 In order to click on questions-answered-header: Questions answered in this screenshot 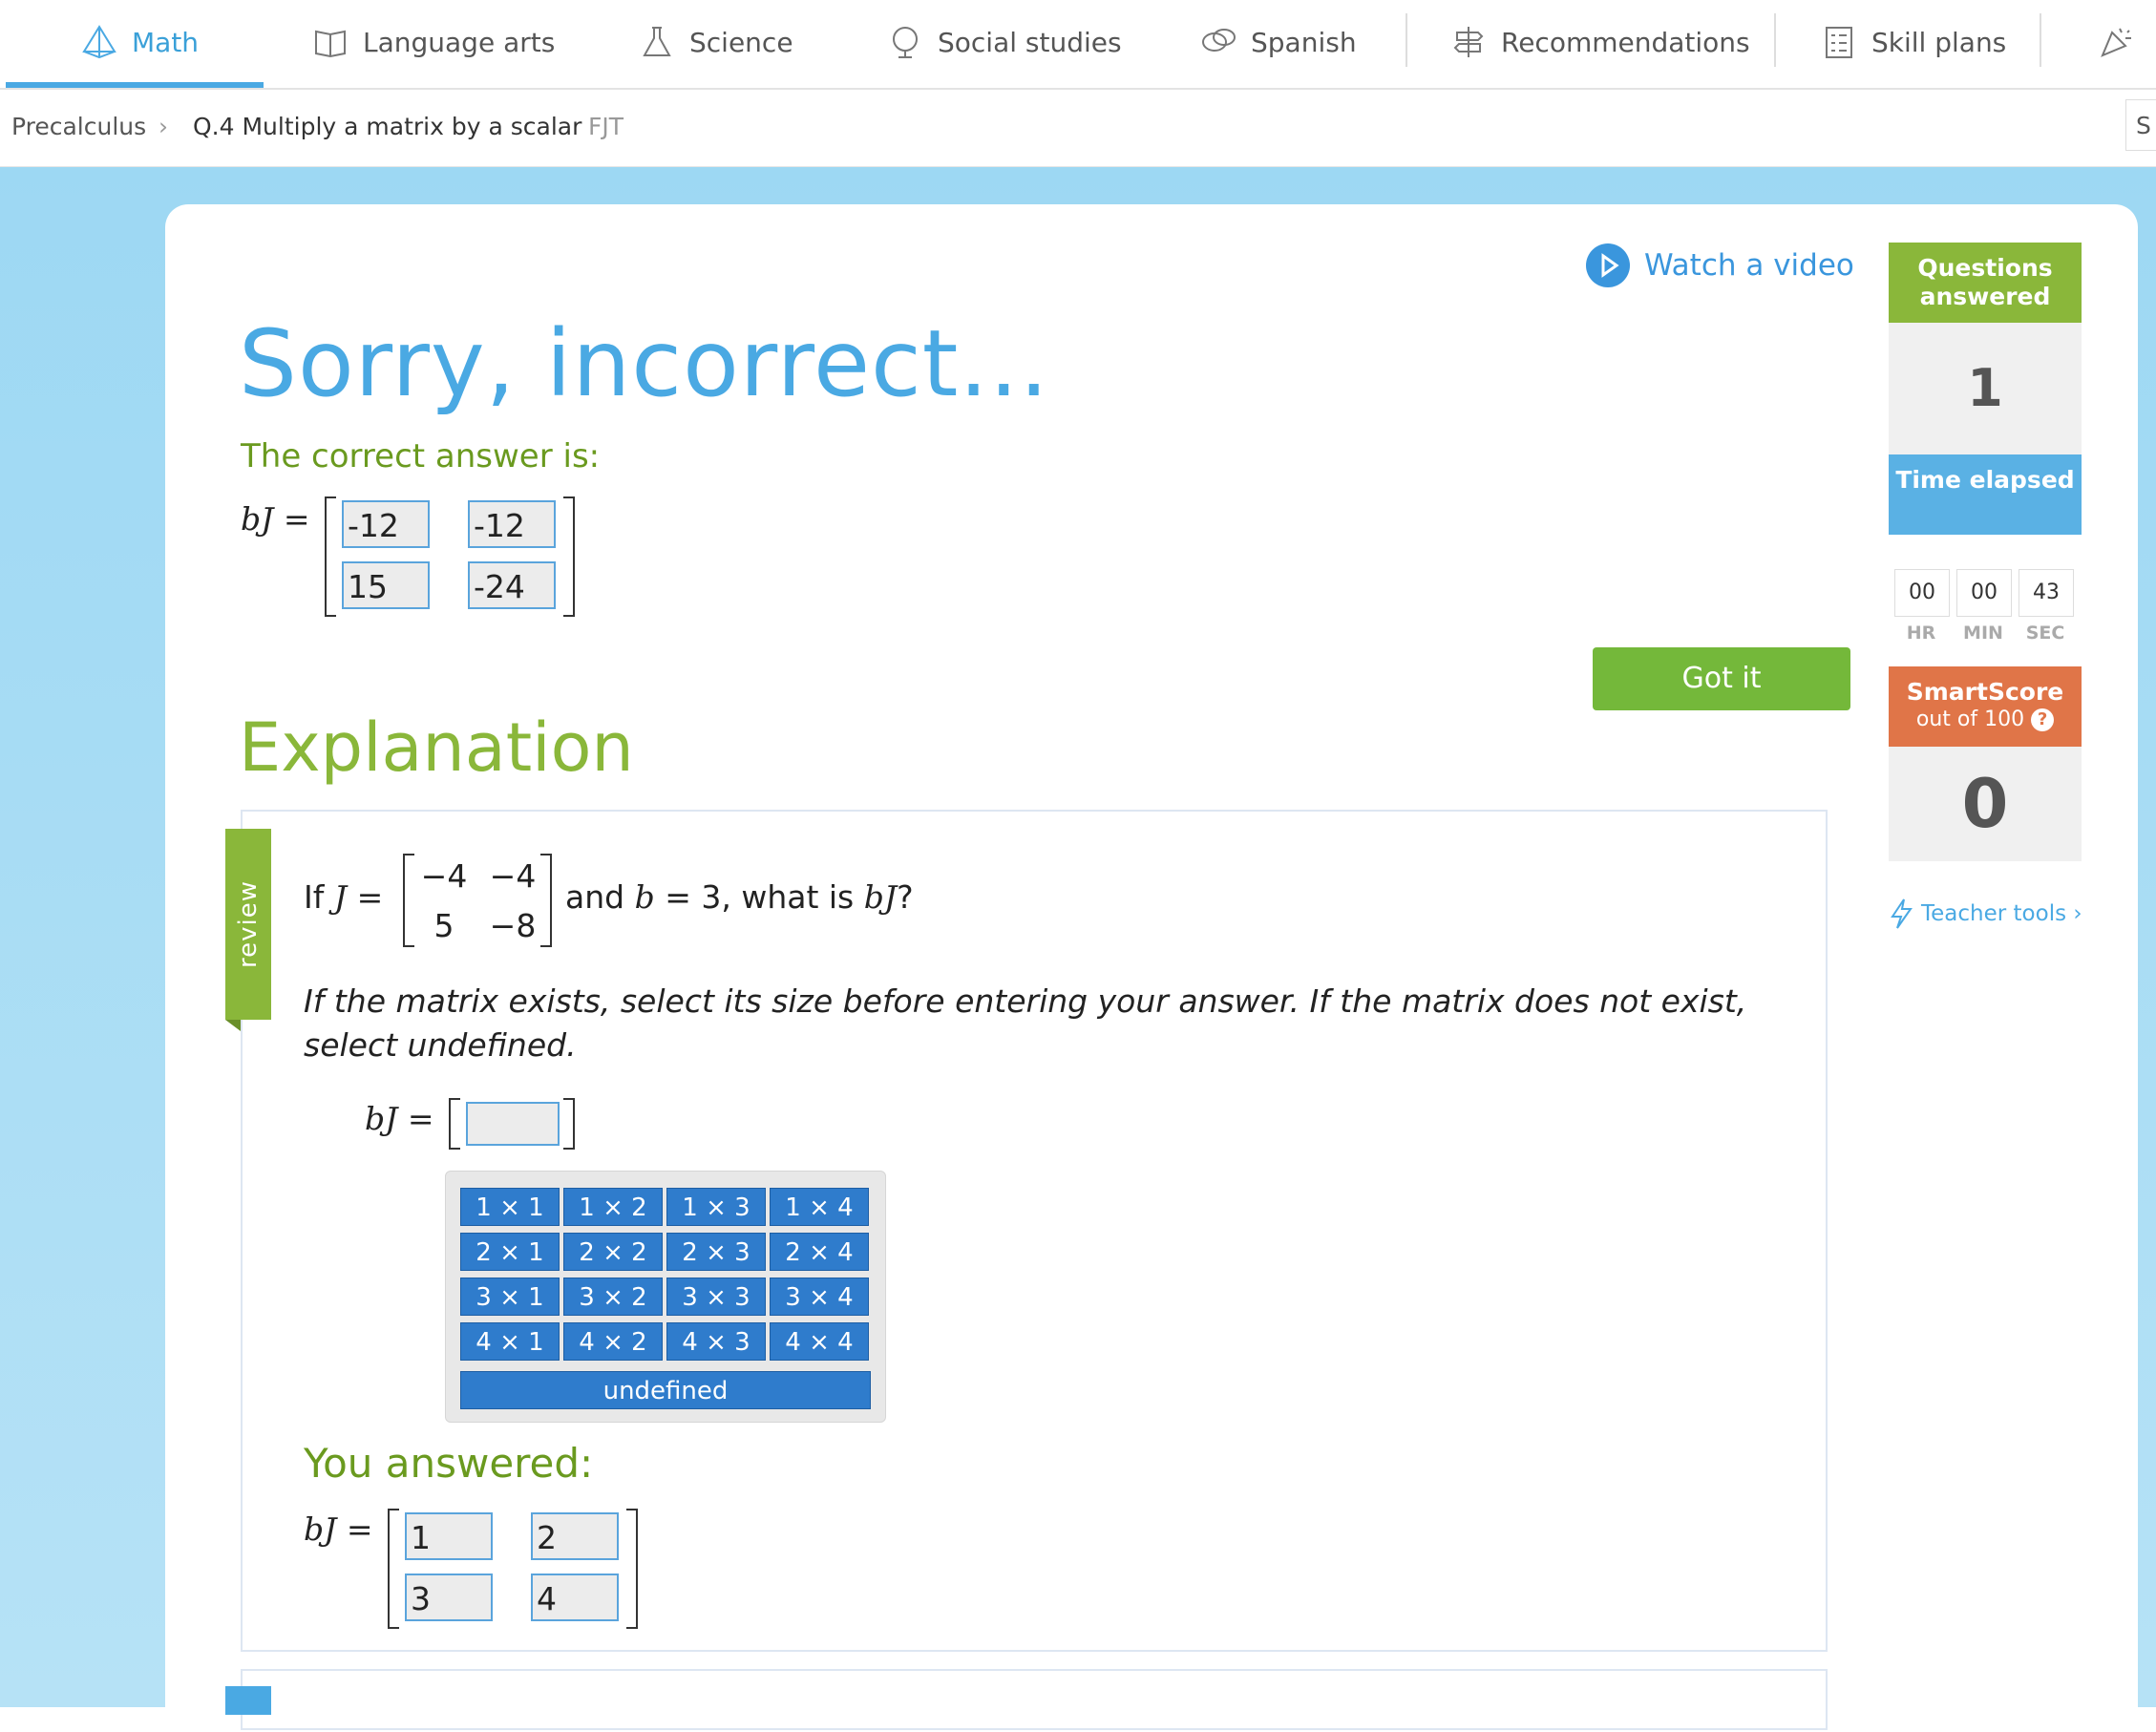, I will do `click(1986, 283)`.